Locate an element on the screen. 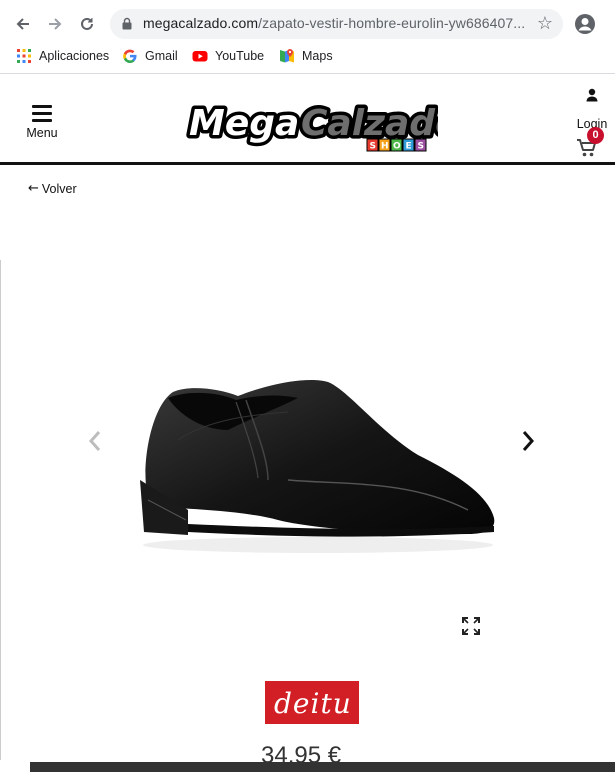  bookmark-youtube: YouTube is located at coordinates (228, 56).